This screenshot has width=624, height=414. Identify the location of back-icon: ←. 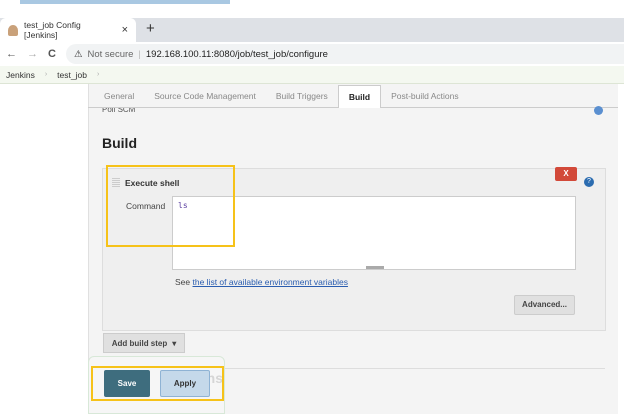
(11, 54).